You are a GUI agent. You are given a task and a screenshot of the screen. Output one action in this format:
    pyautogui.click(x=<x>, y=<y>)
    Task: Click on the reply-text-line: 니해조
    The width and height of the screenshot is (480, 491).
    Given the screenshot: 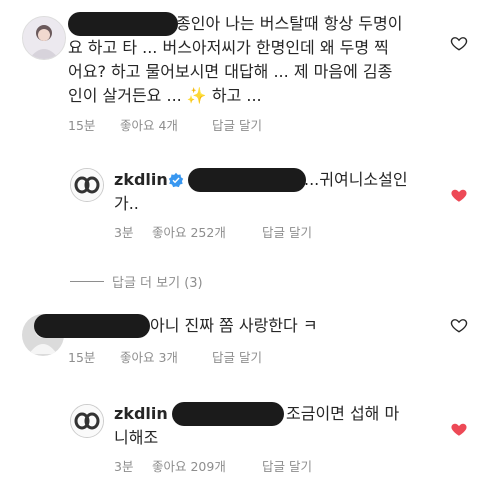 What is the action you would take?
    pyautogui.click(x=136, y=437)
    